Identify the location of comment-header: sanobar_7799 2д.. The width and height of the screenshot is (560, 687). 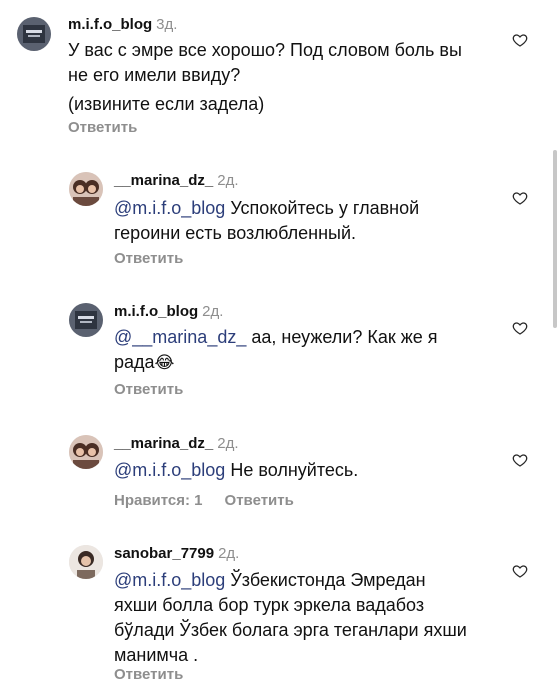
(176, 554).